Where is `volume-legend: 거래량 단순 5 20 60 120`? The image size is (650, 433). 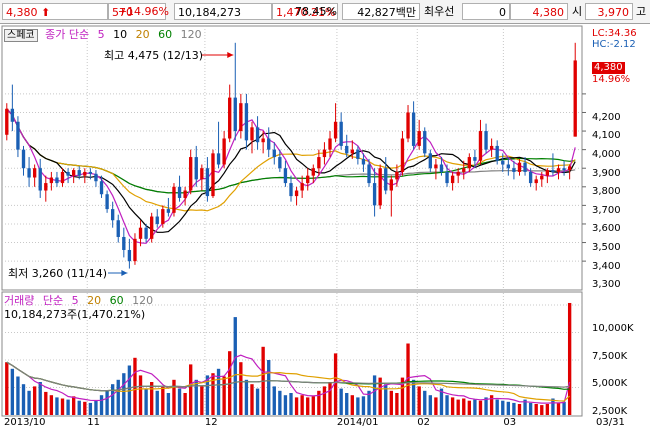 volume-legend: 거래량 단순 5 20 60 120 is located at coordinates (81, 300).